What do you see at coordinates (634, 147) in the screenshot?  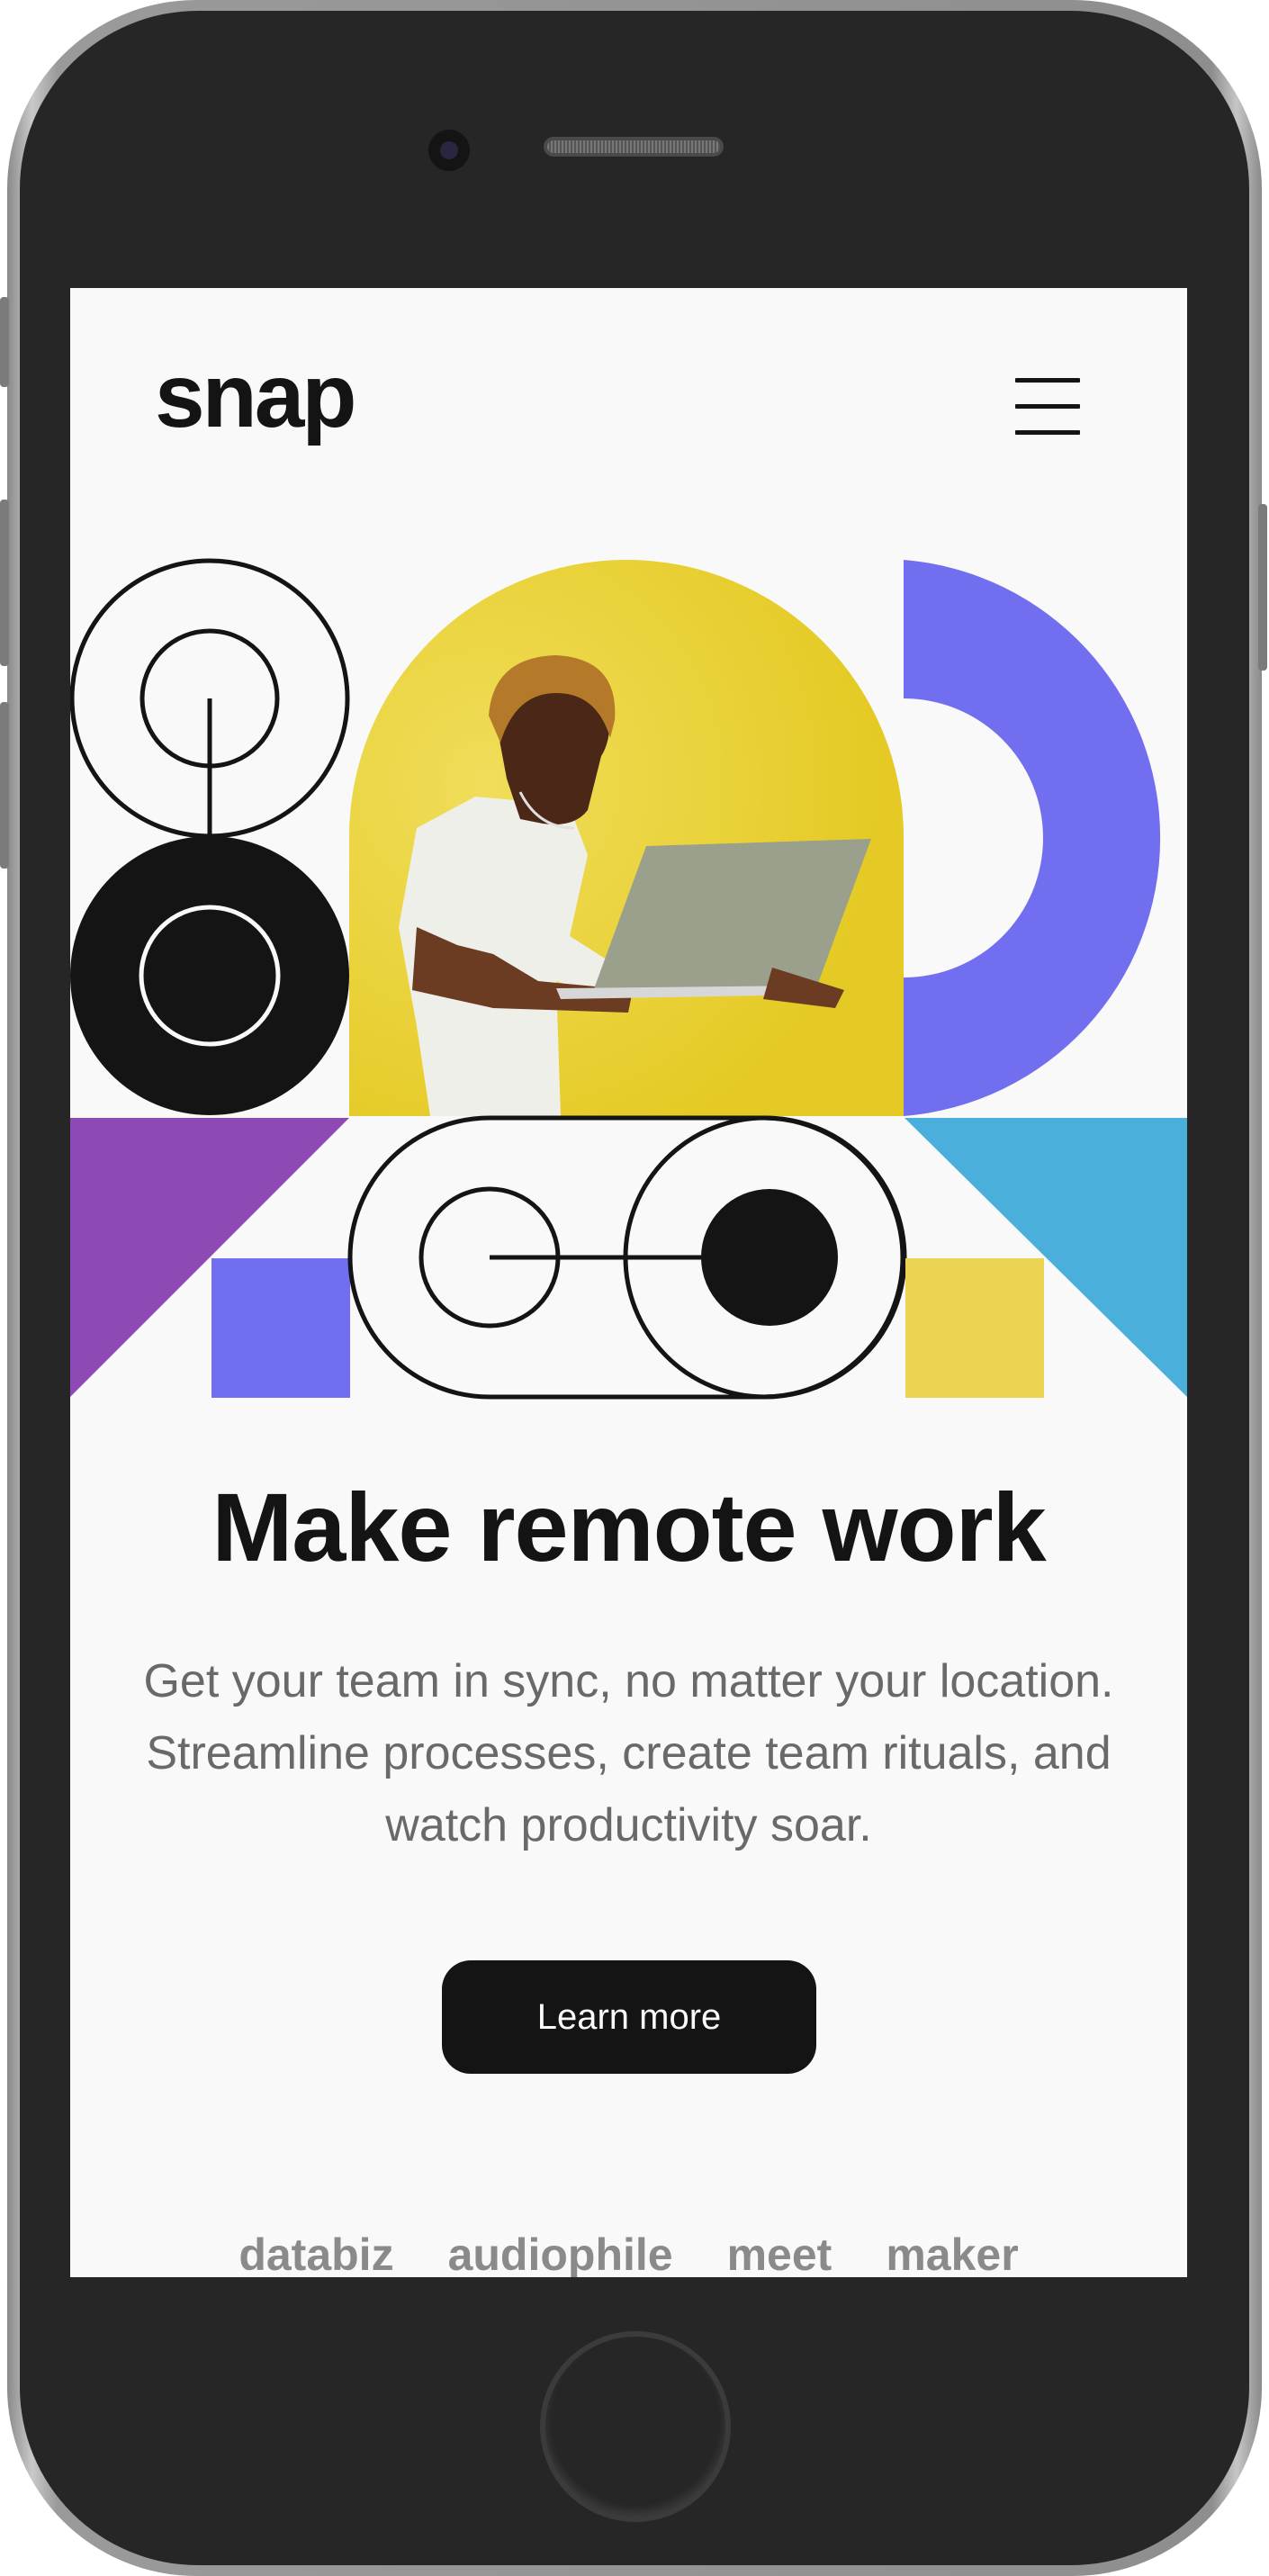 I see `earpiece-speaker` at bounding box center [634, 147].